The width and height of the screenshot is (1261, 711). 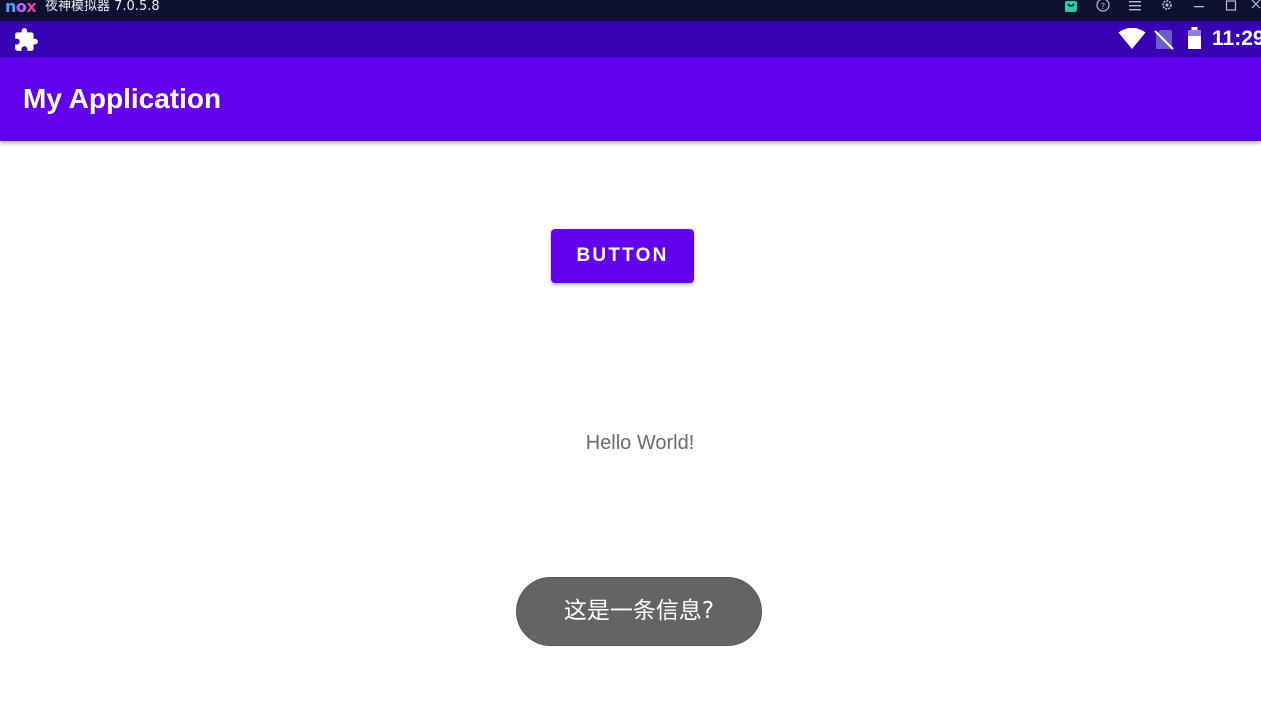 I want to click on minimize-icon, so click(x=1199, y=6).